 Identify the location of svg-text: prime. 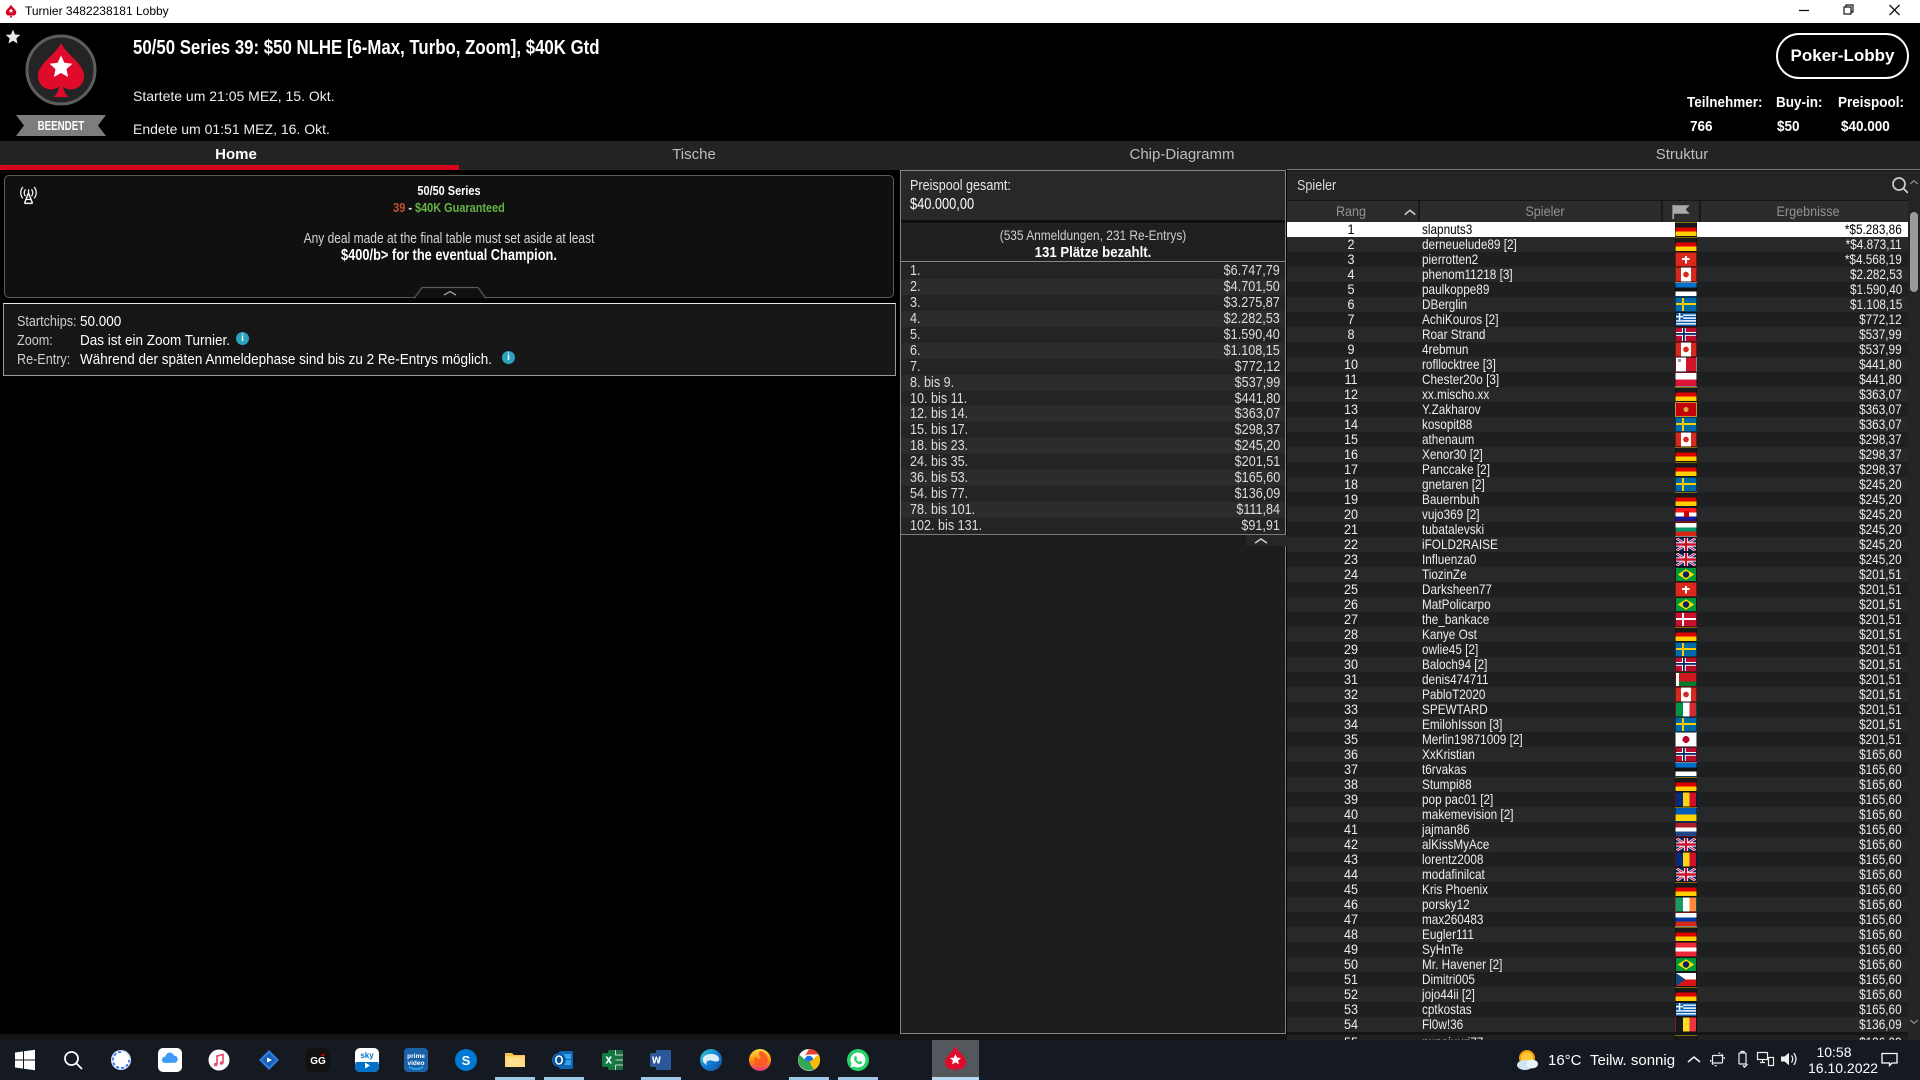
(416, 1056).